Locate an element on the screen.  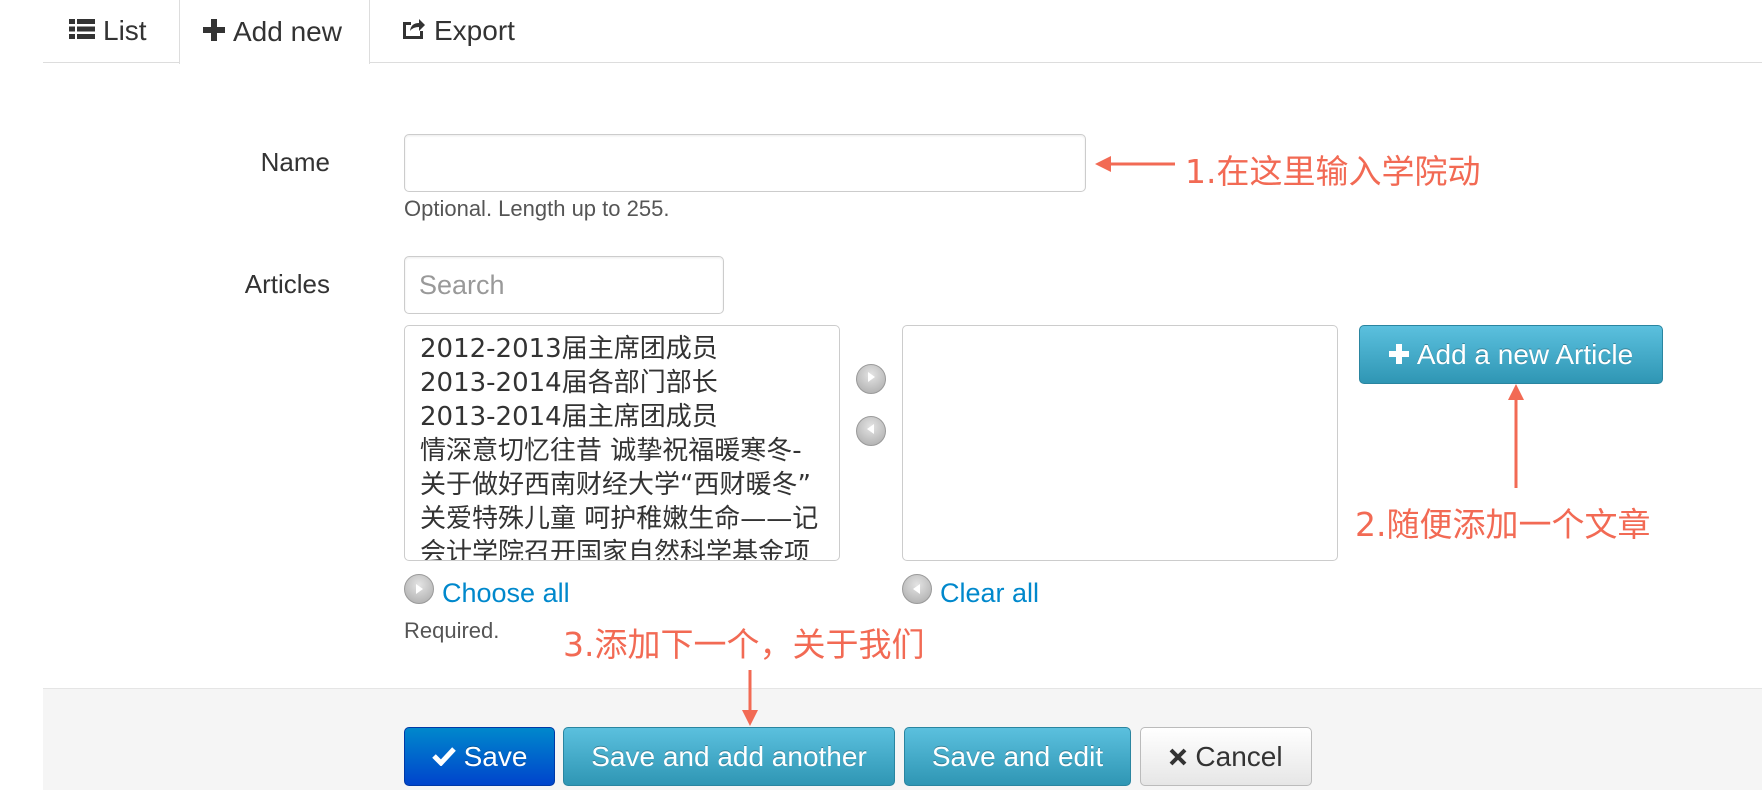
tab-add-new: Add new is located at coordinates (274, 32).